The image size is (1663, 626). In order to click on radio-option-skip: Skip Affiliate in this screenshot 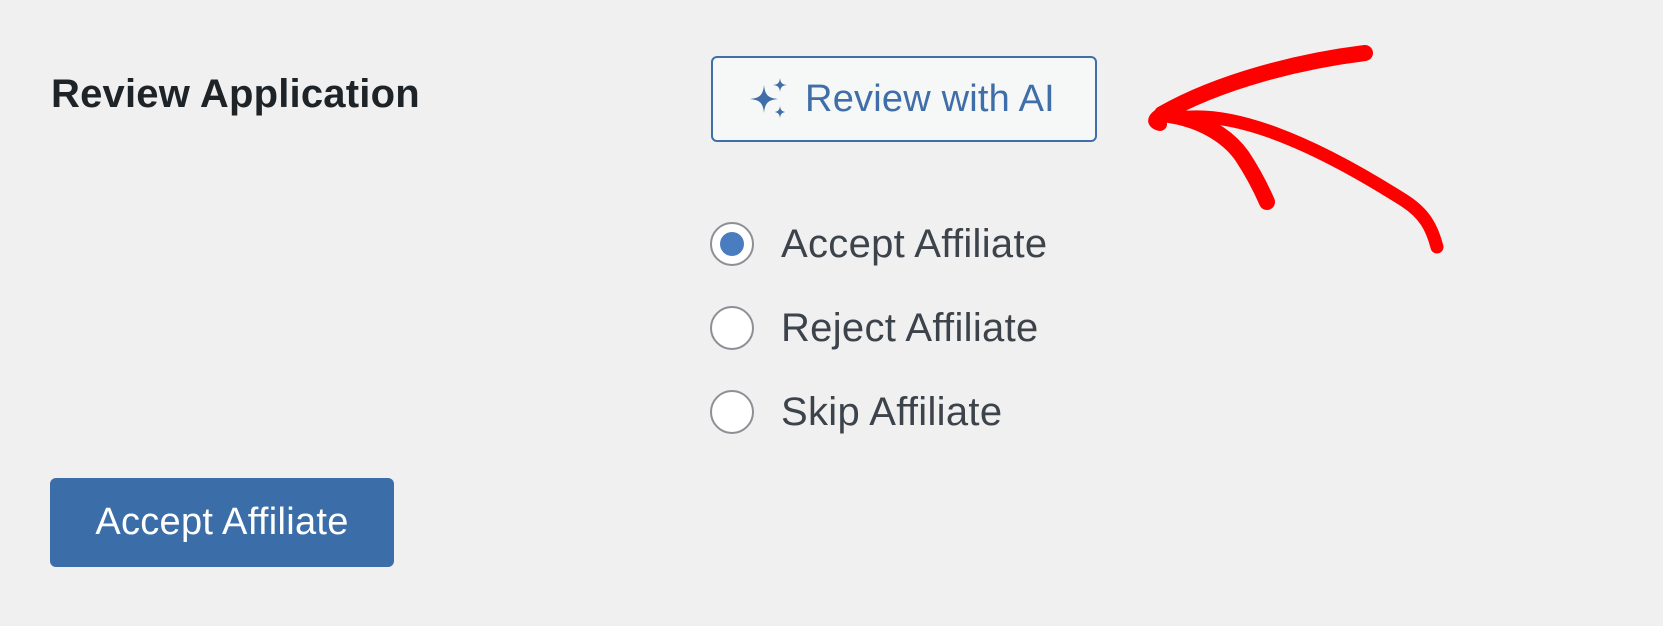, I will do `click(878, 412)`.